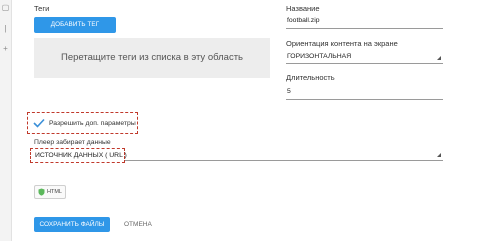  I want to click on add-tag-button: ДОБАВИТЬ ТЕГ, so click(75, 25).